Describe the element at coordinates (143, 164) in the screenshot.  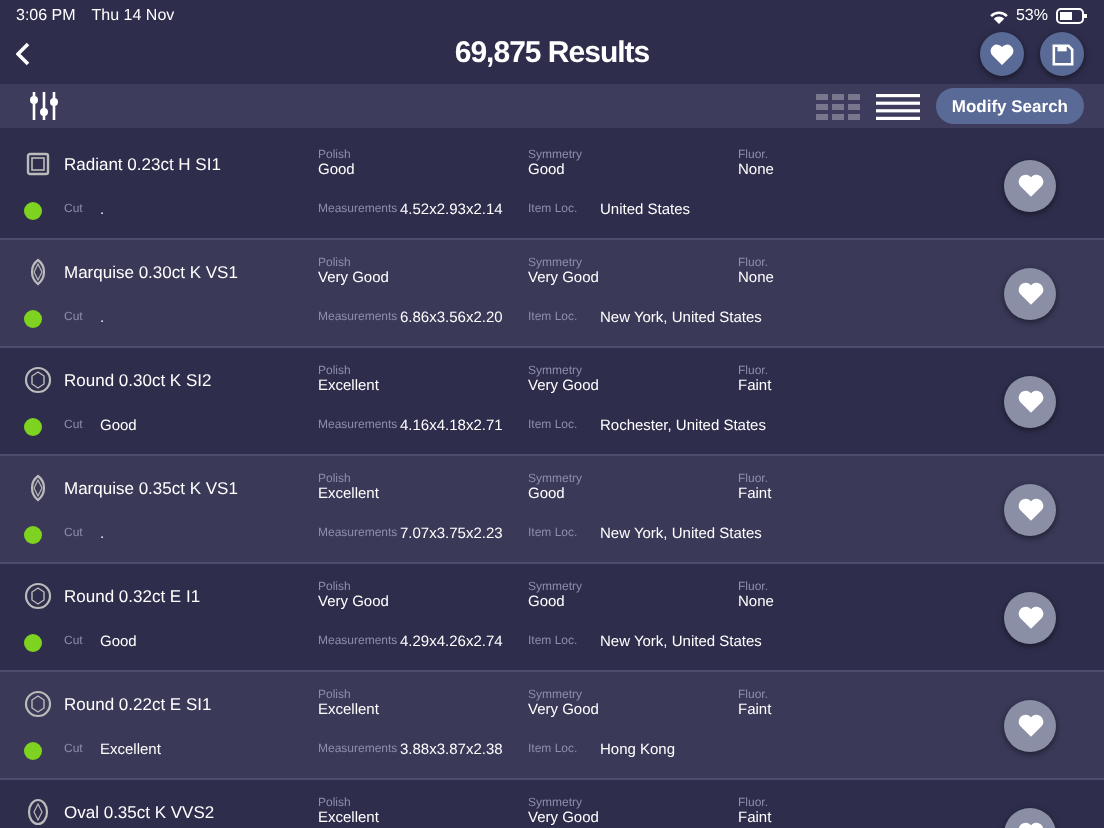
I see `diamond-title: Radiant 0.23ct H SI1` at that location.